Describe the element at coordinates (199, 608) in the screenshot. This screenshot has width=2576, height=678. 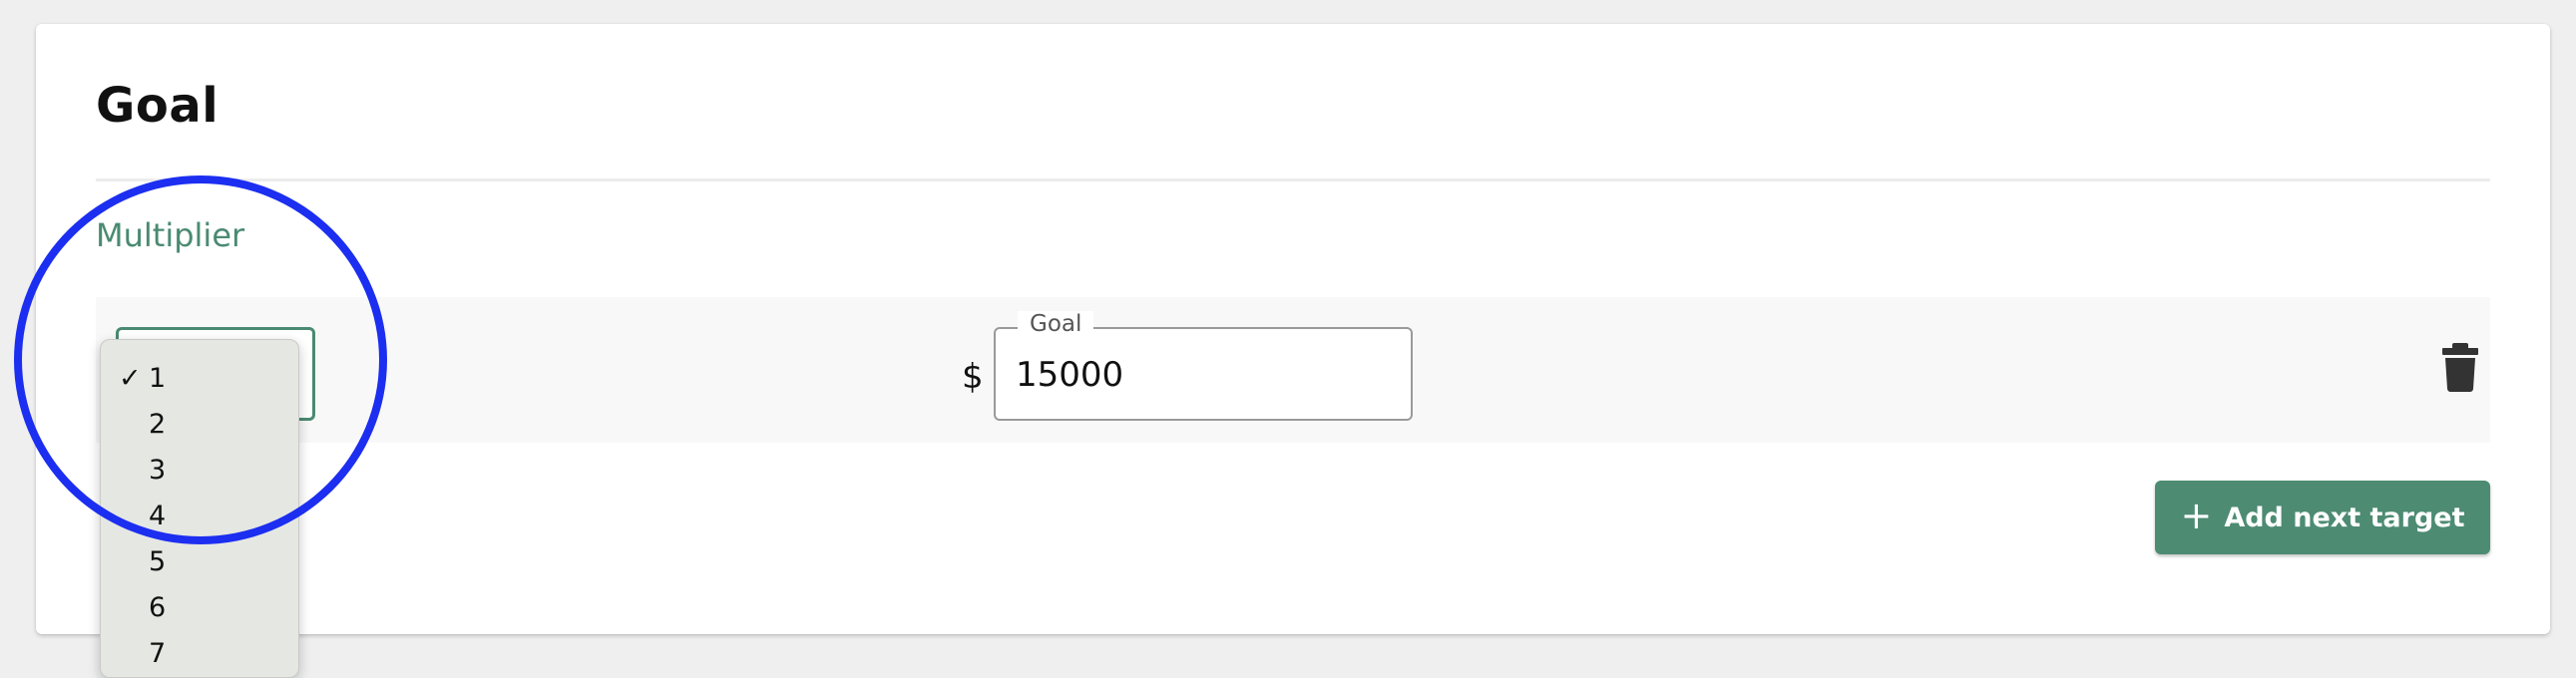
I see `dropdown-option-6: 6` at that location.